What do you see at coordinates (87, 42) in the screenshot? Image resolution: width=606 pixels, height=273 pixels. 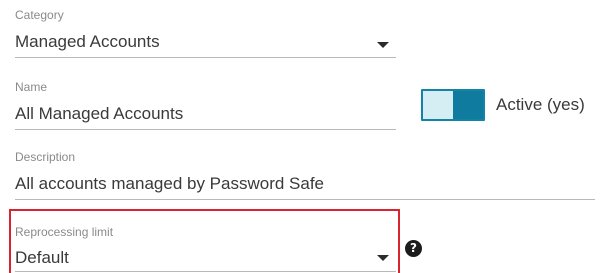 I see `category-value: Managed Accounts` at bounding box center [87, 42].